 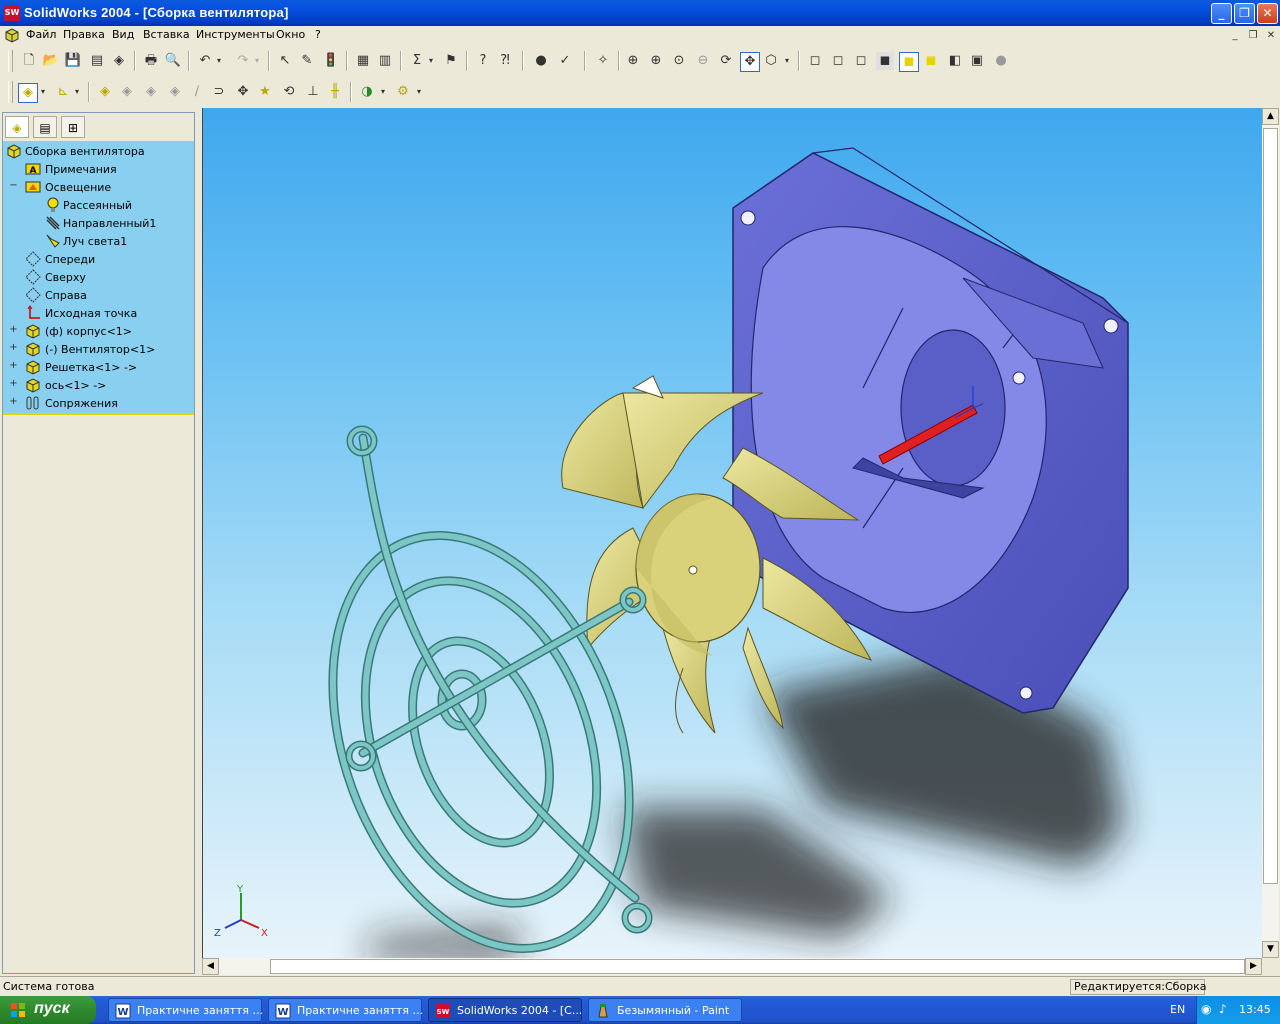 I want to click on make-assembly-icon: ◈, so click(x=119, y=61).